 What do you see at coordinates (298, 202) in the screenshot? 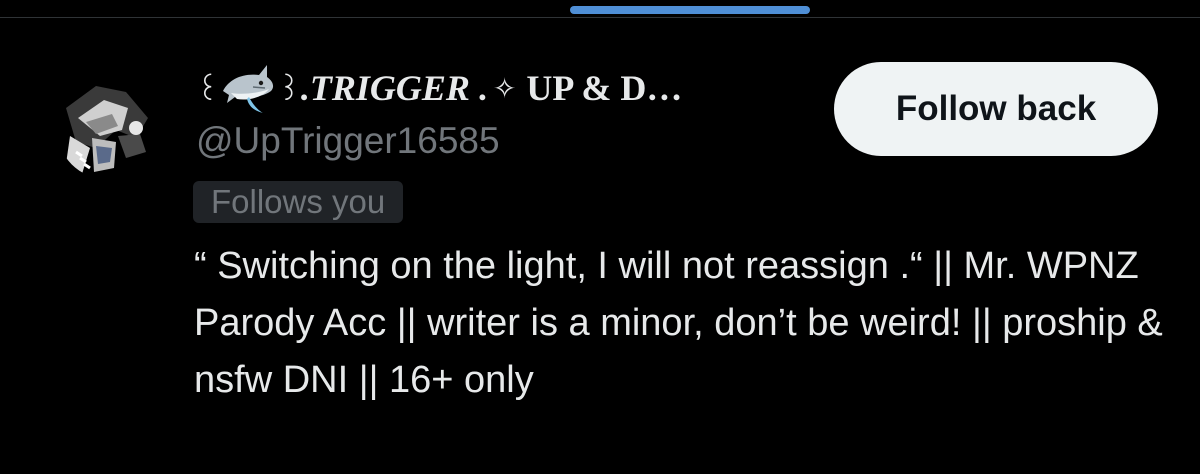
I see `follows-you-badge: Follows you` at bounding box center [298, 202].